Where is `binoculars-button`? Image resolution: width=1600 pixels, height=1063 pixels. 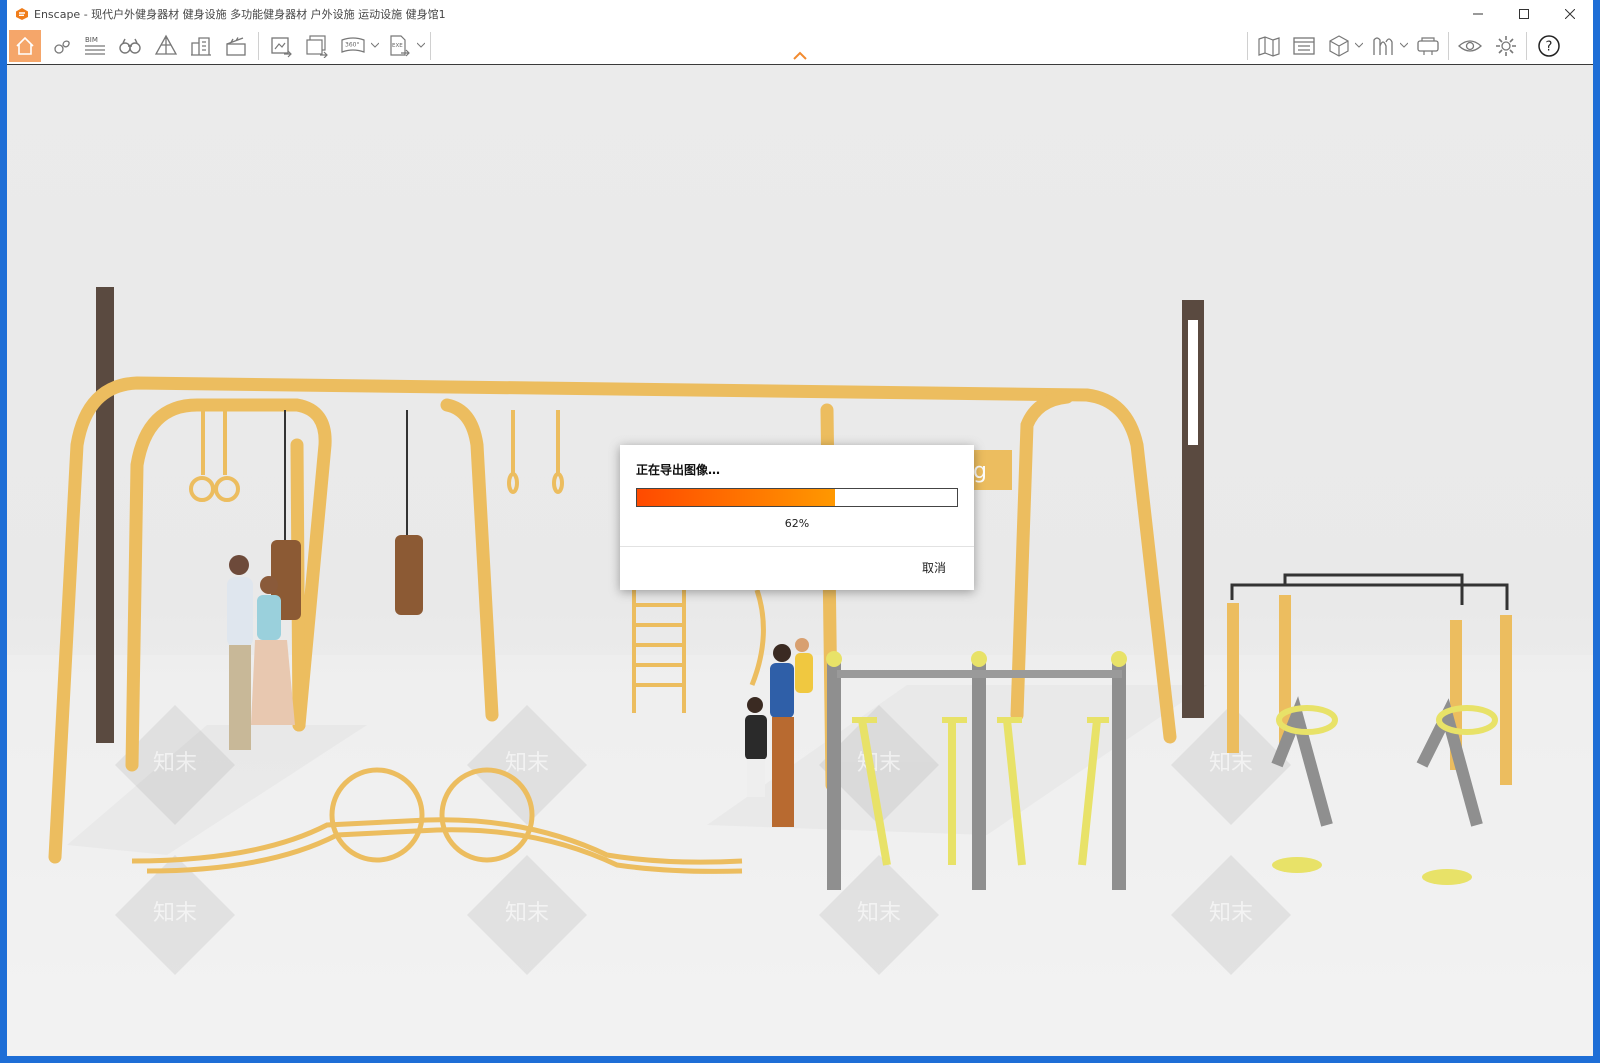 binoculars-button is located at coordinates (130, 46).